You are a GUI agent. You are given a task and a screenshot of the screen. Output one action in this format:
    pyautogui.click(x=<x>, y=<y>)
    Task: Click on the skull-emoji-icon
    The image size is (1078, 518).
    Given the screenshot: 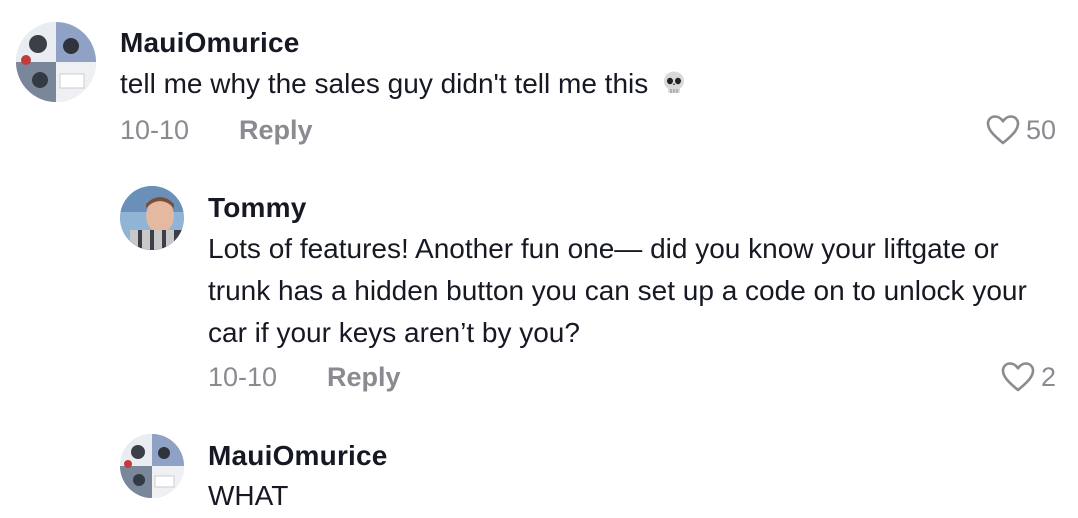 What is the action you would take?
    pyautogui.click(x=674, y=82)
    